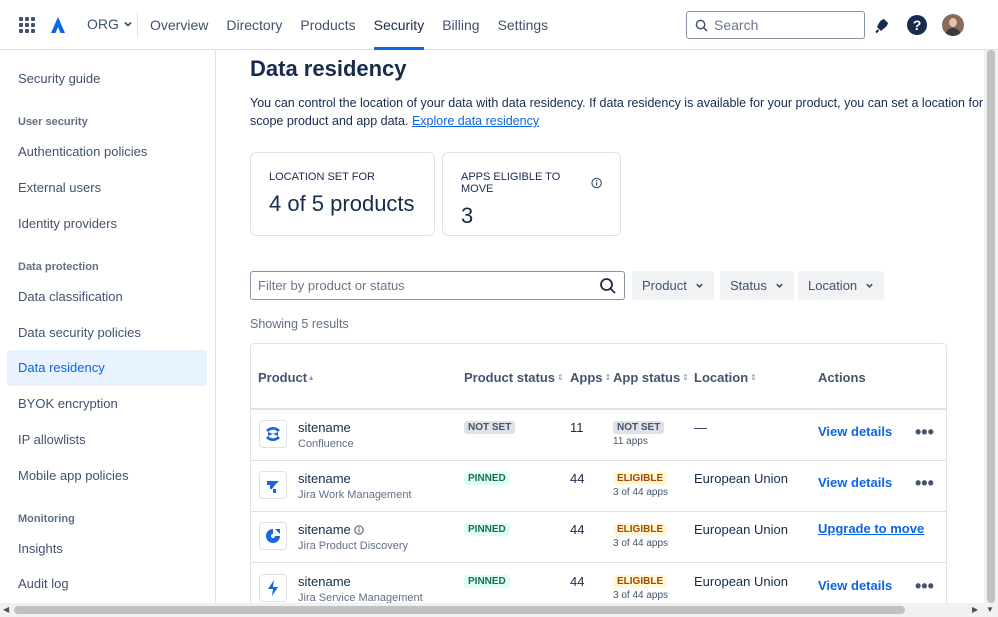 This screenshot has height=617, width=998. What do you see at coordinates (107, 188) in the screenshot?
I see `sidebar-item-external-users: External users` at bounding box center [107, 188].